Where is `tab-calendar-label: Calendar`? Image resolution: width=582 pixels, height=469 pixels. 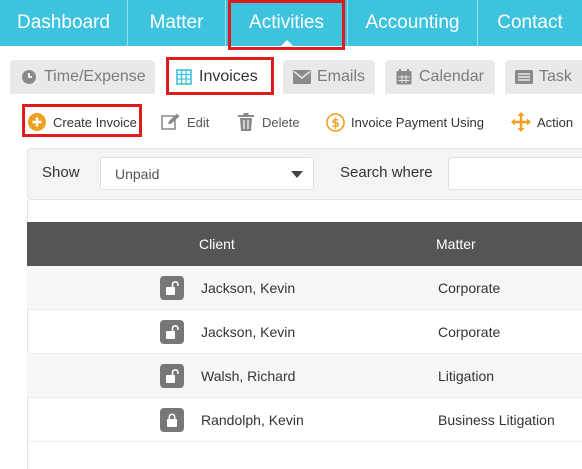
tab-calendar-label: Calendar is located at coordinates (451, 76).